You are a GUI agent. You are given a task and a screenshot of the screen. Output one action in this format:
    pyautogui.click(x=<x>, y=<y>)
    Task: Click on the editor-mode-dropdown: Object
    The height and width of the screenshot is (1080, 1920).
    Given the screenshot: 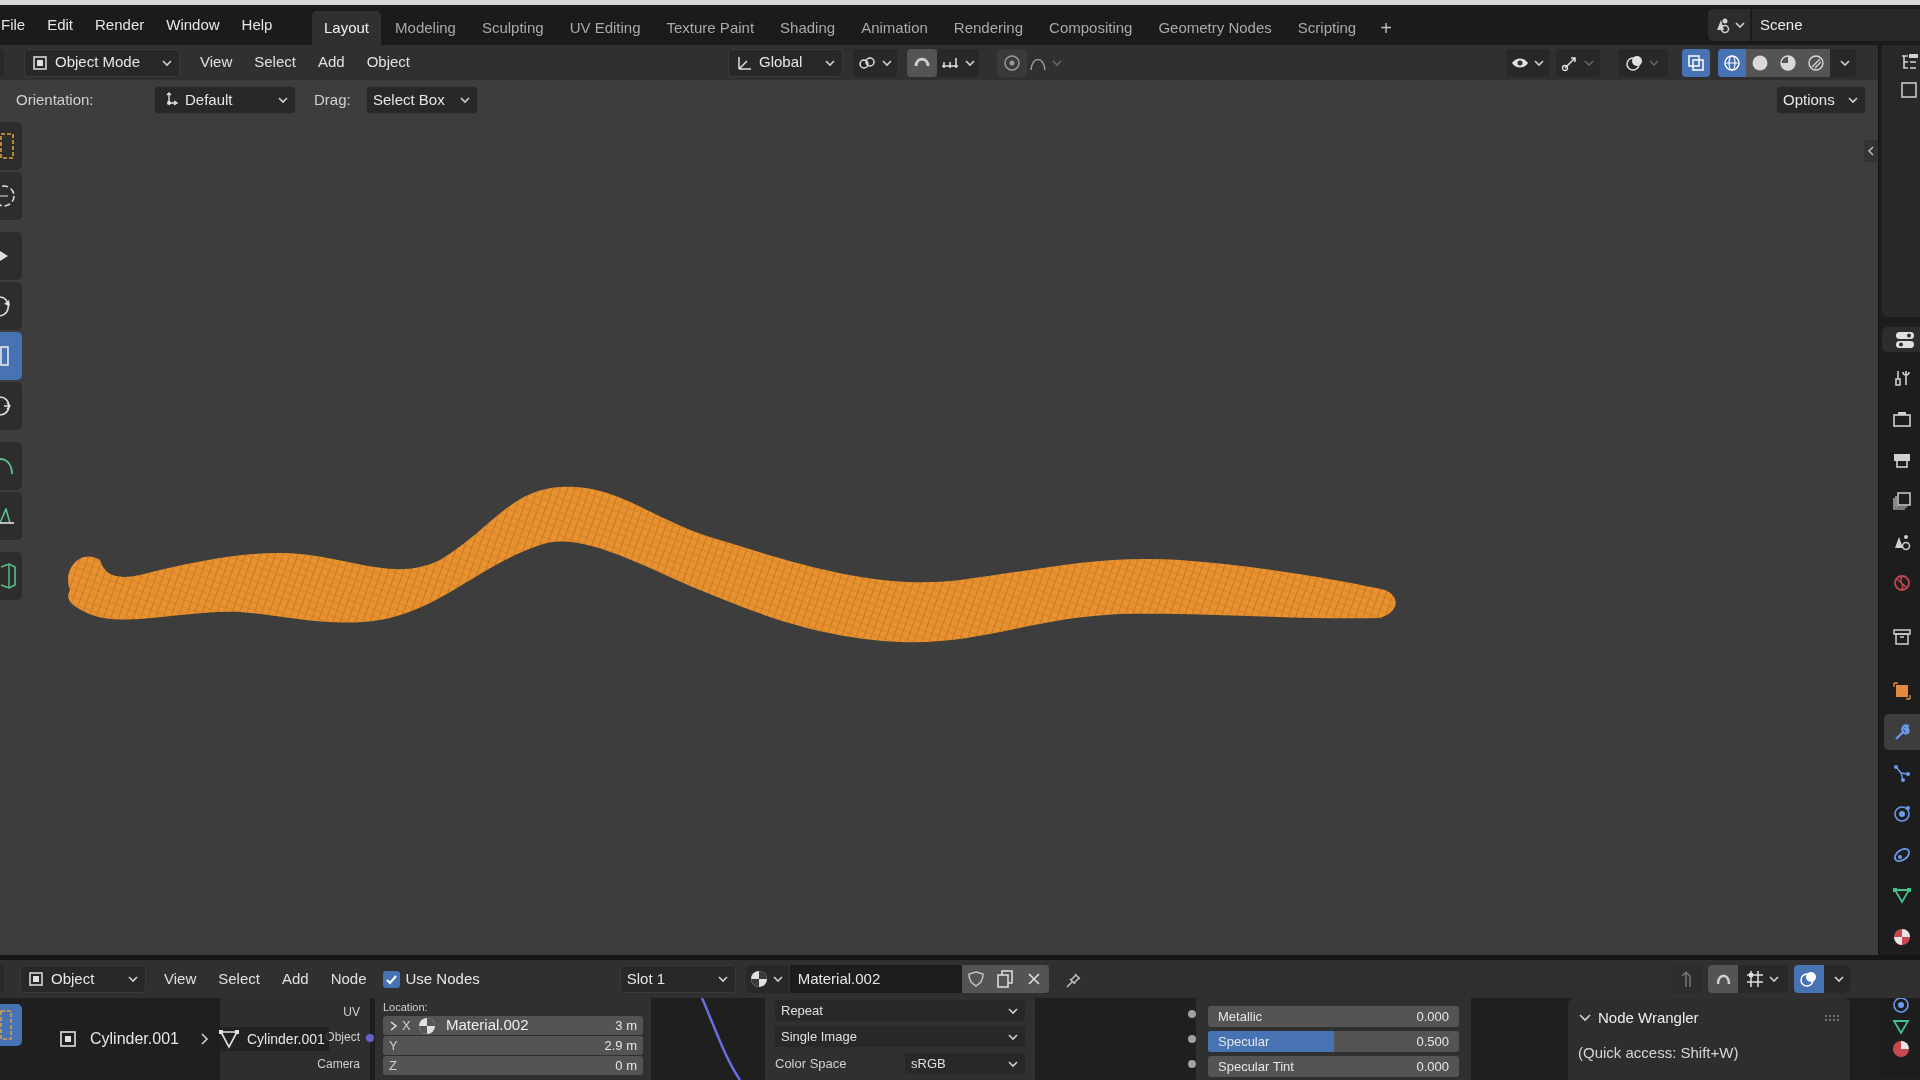 What is the action you would take?
    pyautogui.click(x=83, y=979)
    